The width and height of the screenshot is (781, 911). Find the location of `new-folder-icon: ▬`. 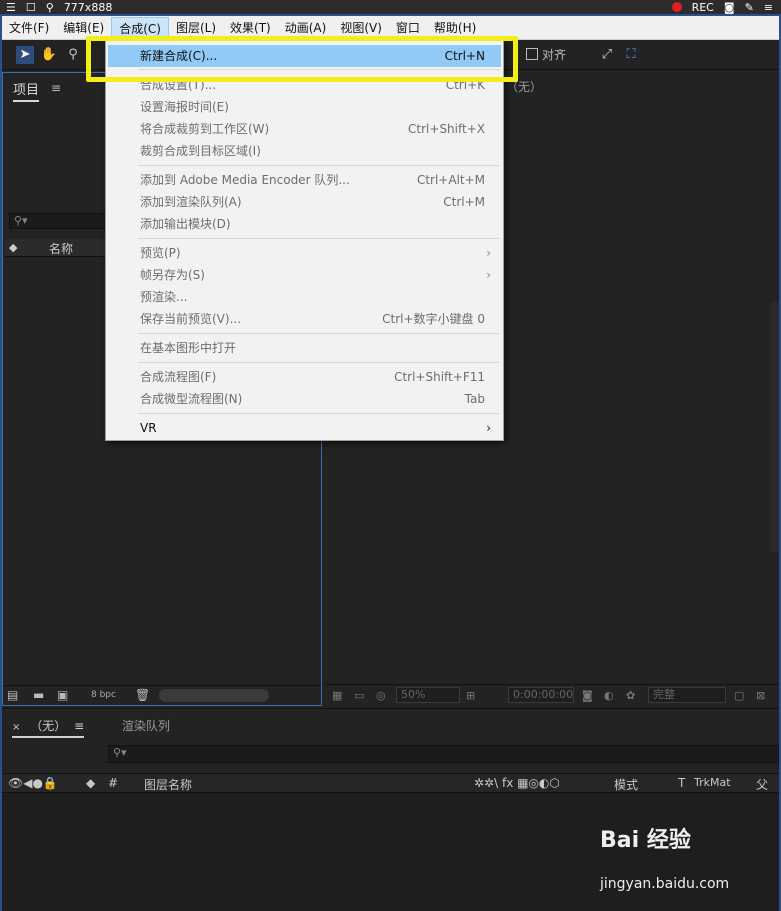

new-folder-icon: ▬ is located at coordinates (38, 695).